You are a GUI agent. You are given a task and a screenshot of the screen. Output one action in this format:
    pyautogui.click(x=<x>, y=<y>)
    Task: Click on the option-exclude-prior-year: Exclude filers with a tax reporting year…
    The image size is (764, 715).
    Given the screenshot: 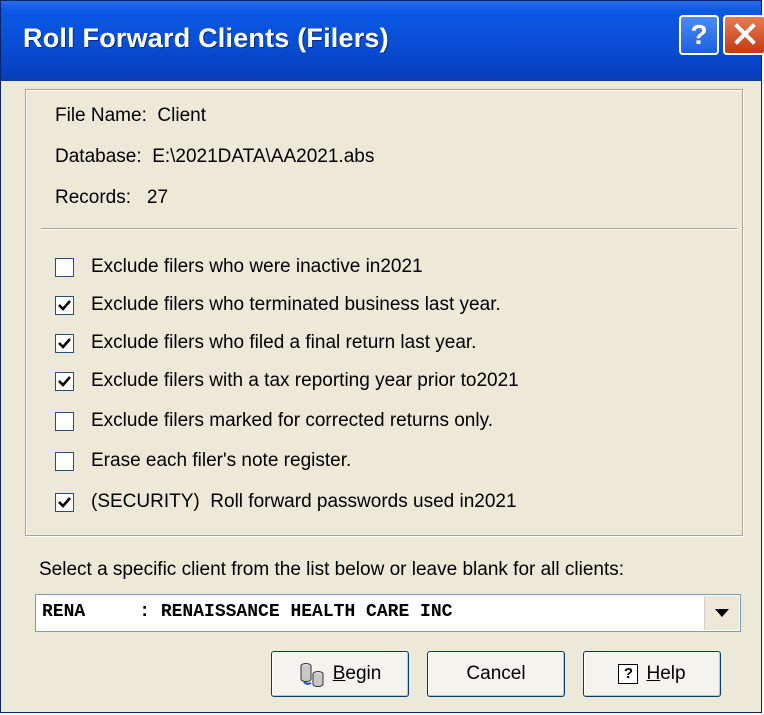 What is the action you would take?
    pyautogui.click(x=287, y=381)
    